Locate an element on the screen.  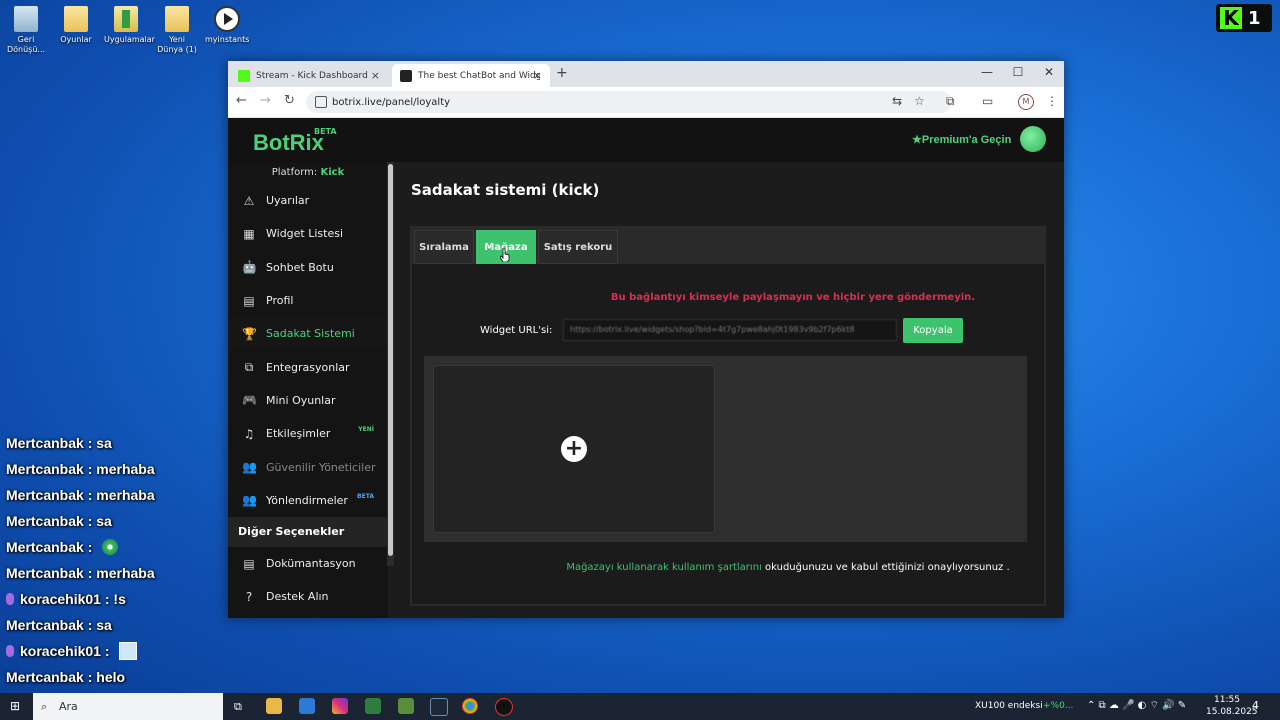
close-window-button: ✕ is located at coordinates (1049, 72).